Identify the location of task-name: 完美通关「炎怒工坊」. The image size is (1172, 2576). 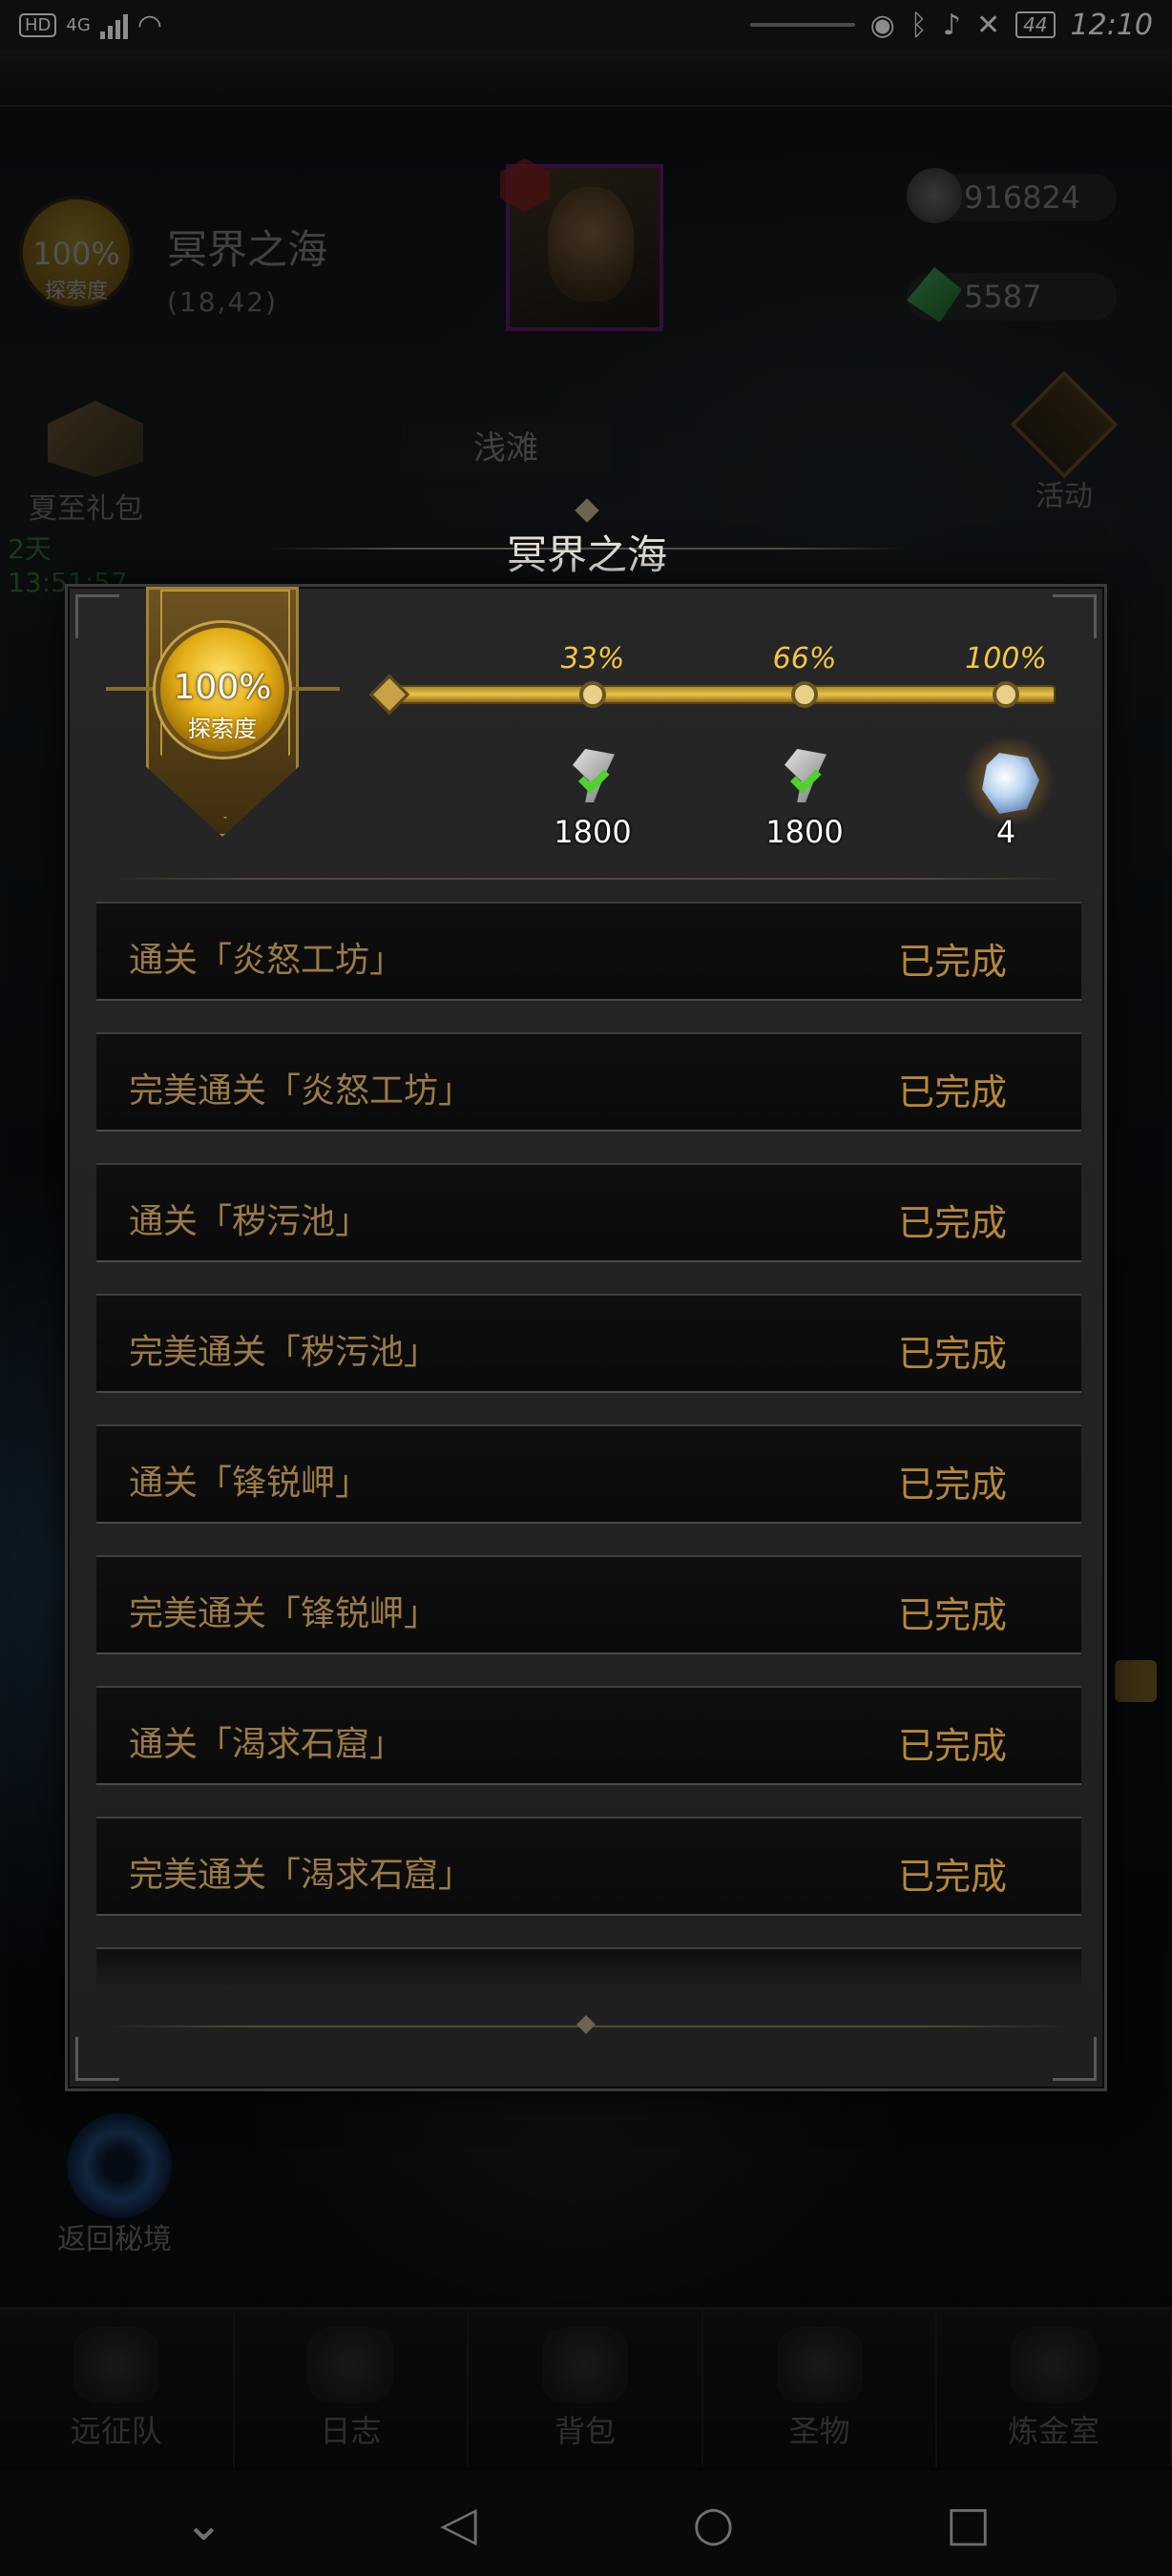
(301, 1091).